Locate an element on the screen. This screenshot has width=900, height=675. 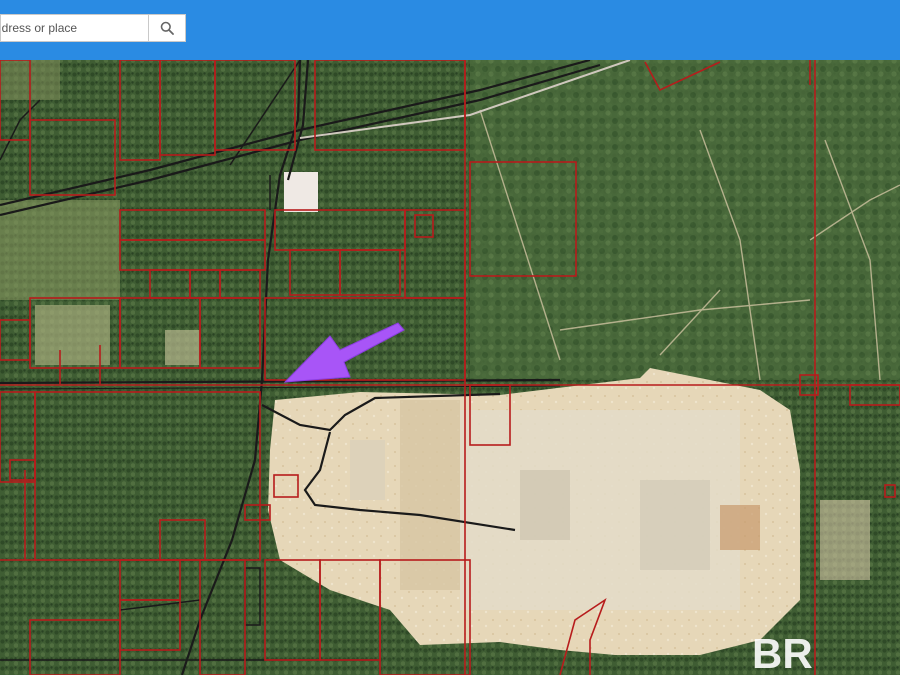
search-icon is located at coordinates (167, 28).